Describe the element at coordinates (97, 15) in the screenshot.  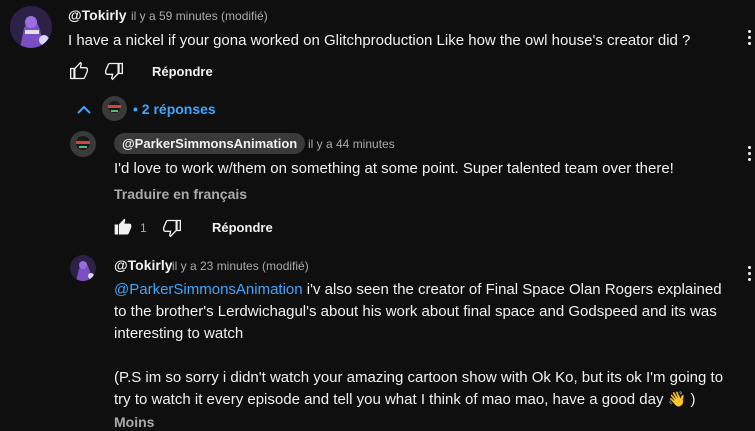
I see `comment-author: @Tokirly` at that location.